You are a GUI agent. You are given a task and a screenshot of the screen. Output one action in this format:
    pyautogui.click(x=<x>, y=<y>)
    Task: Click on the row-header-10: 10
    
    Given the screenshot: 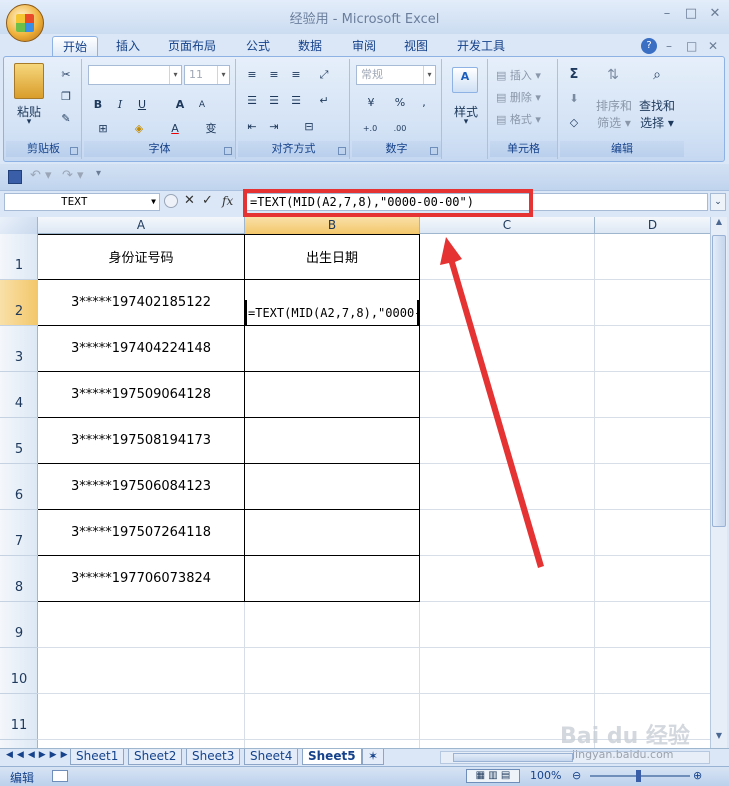 What is the action you would take?
    pyautogui.click(x=19, y=671)
    